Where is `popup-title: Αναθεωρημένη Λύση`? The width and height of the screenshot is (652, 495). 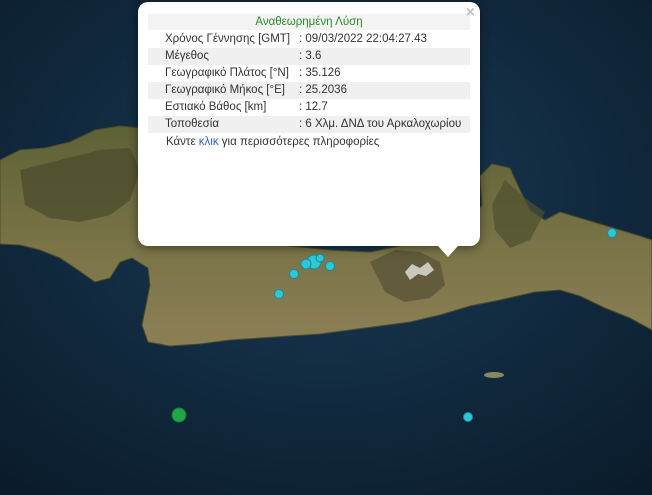 popup-title: Αναθεωρημένη Λύση is located at coordinates (309, 22).